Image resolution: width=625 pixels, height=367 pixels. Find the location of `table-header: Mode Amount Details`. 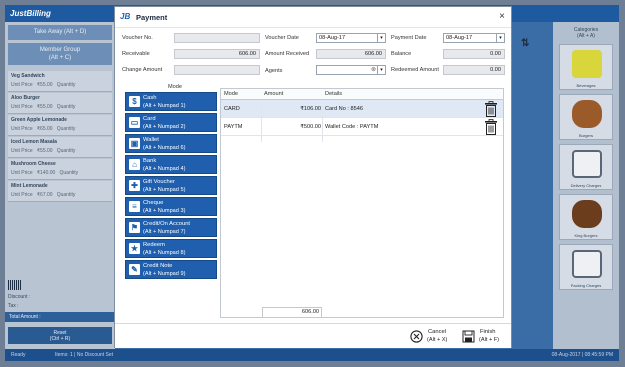

table-header: Mode Amount Details is located at coordinates (362, 94).